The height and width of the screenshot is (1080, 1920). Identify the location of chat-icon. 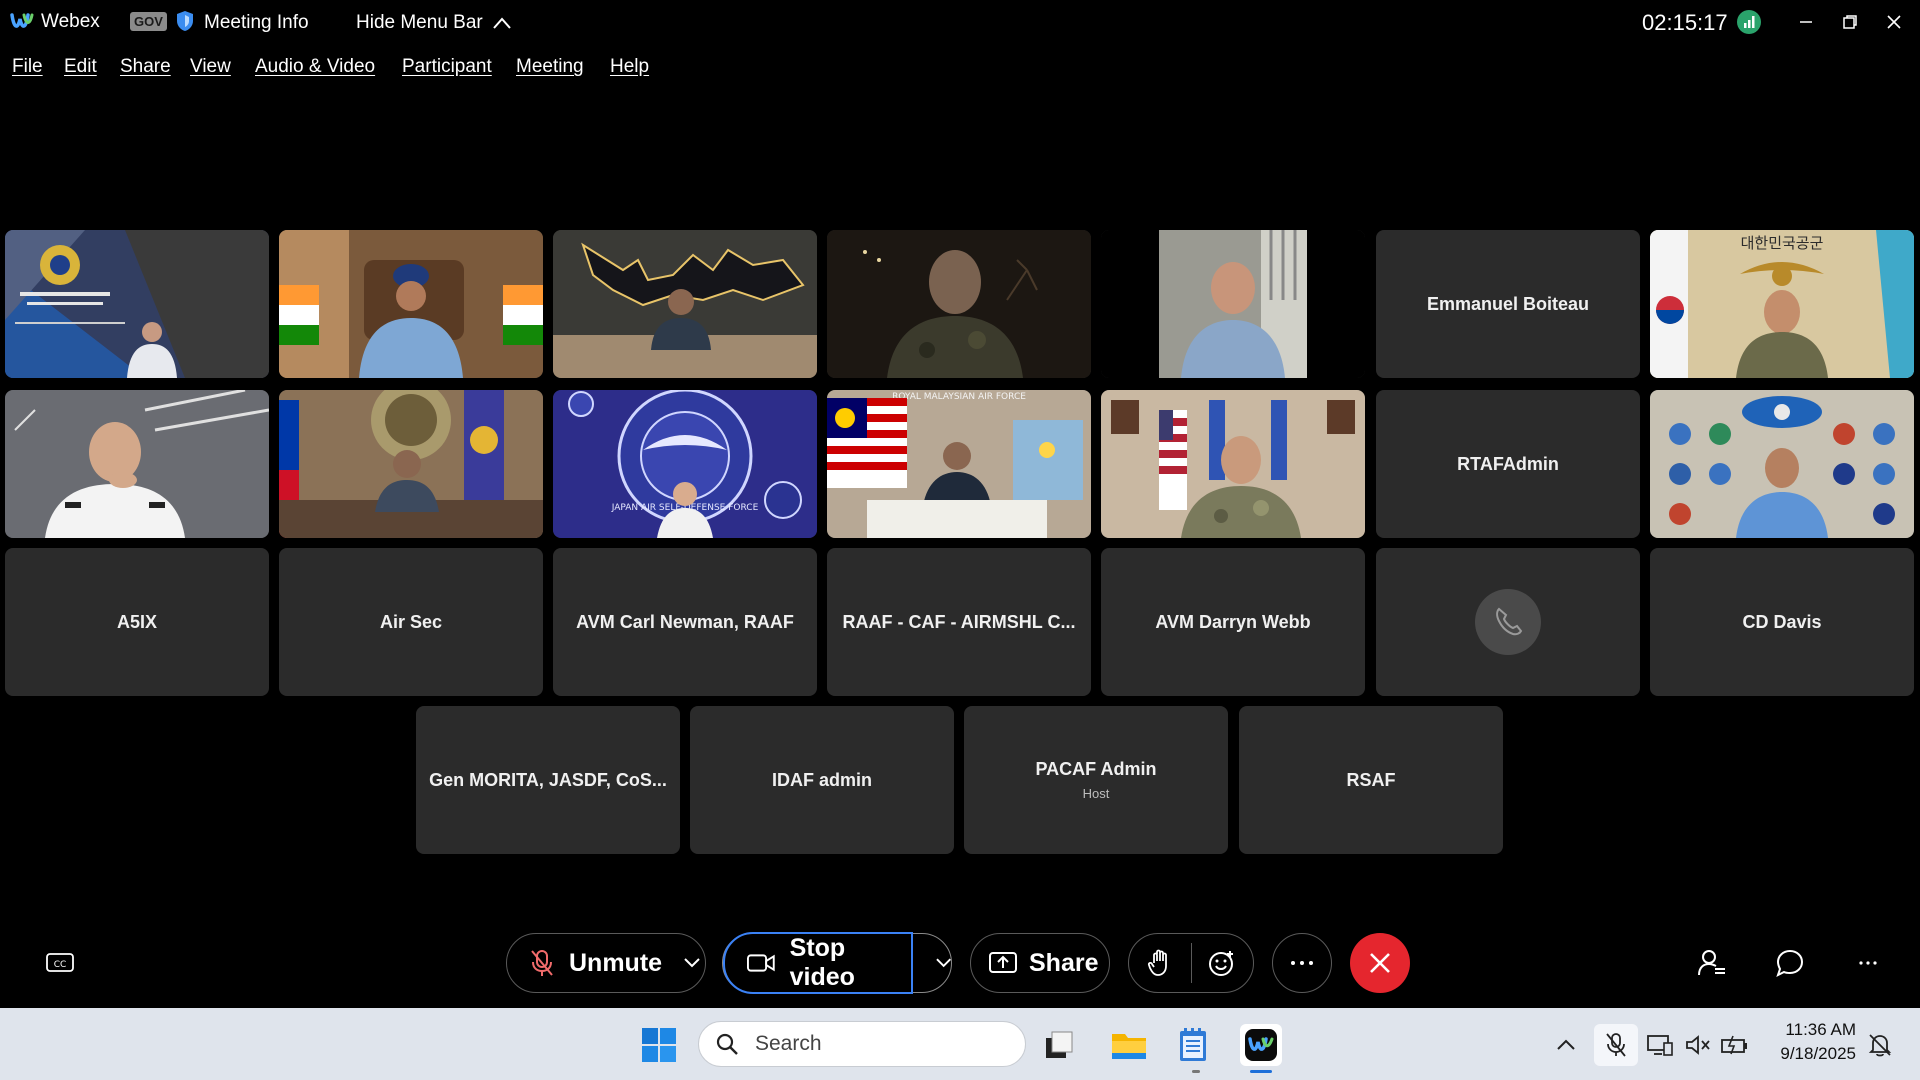
(1790, 963).